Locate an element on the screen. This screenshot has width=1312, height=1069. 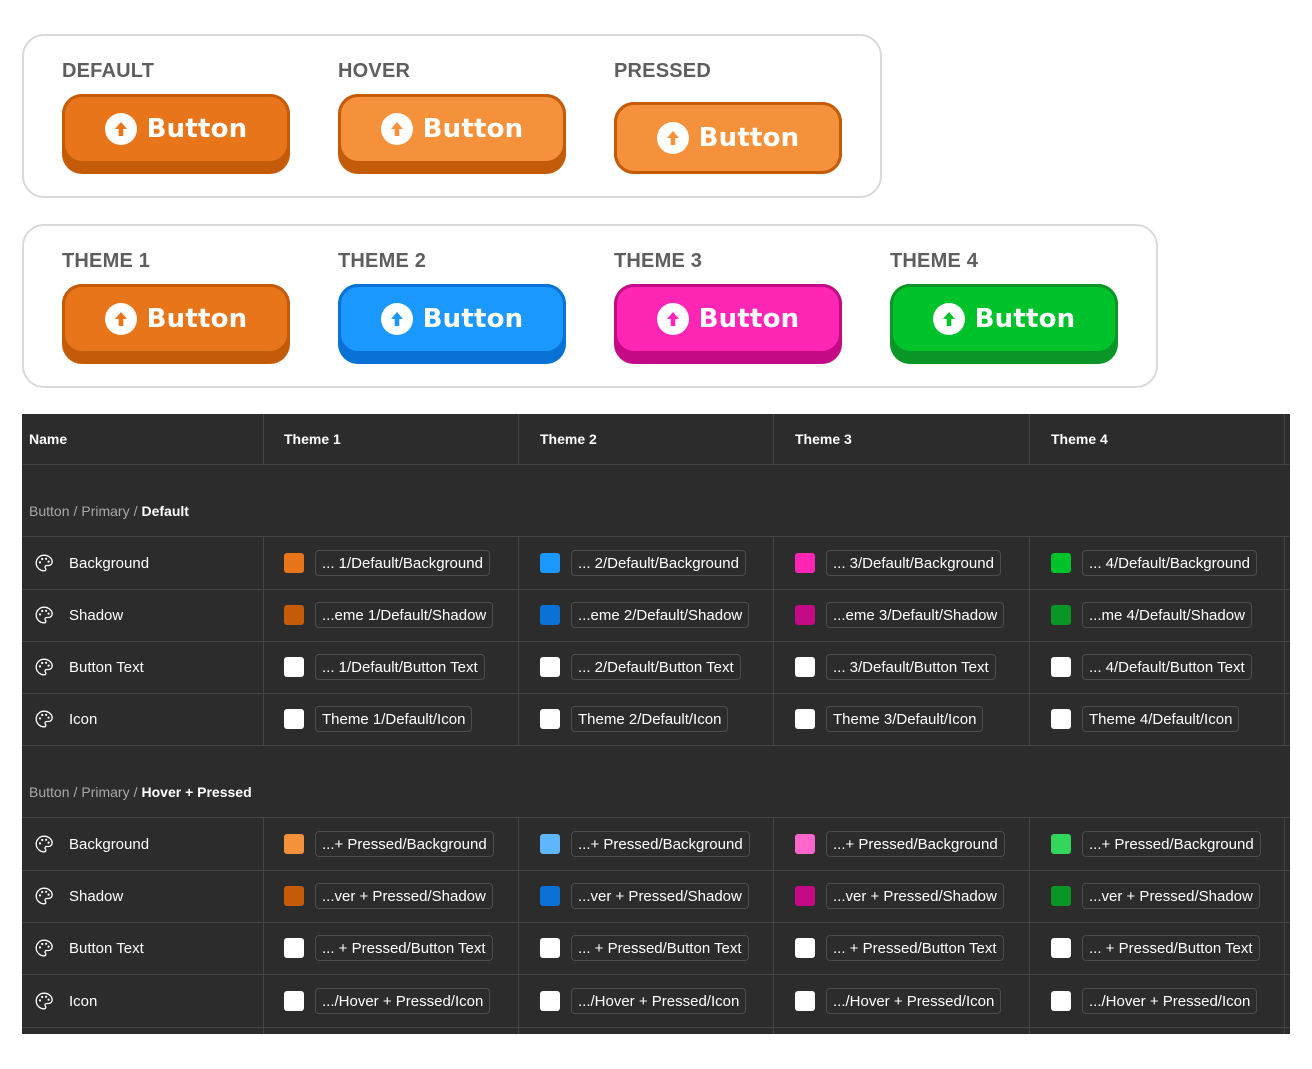
alias-chip: Theme 1/Default/Icon is located at coordinates (394, 719).